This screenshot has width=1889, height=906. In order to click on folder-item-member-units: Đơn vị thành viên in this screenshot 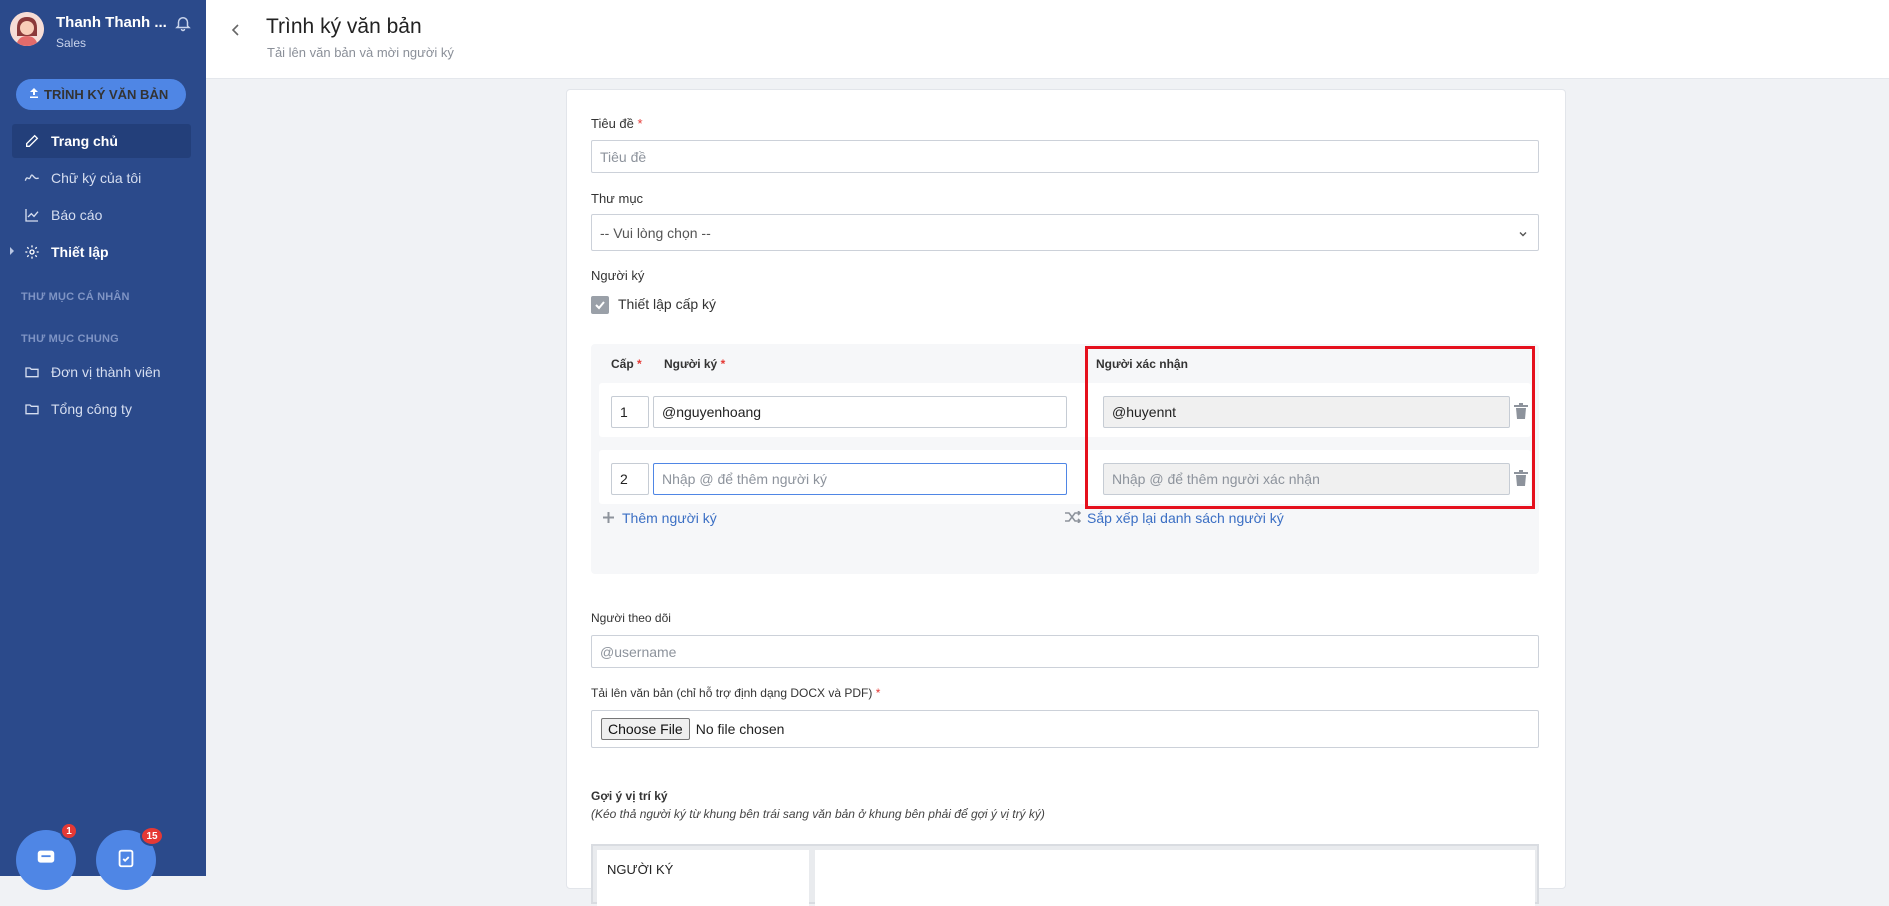, I will do `click(101, 372)`.